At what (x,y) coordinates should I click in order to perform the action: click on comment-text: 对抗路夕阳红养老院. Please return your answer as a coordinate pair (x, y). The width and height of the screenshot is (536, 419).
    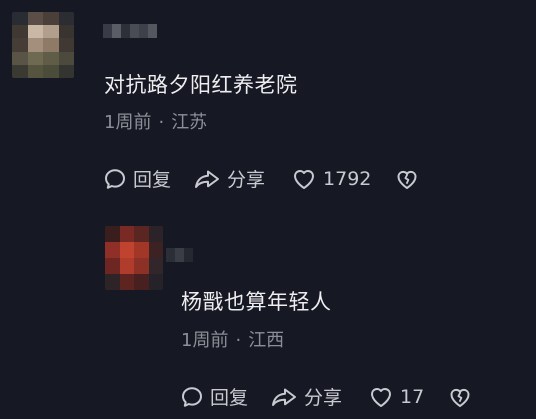
    Looking at the image, I should click on (201, 85).